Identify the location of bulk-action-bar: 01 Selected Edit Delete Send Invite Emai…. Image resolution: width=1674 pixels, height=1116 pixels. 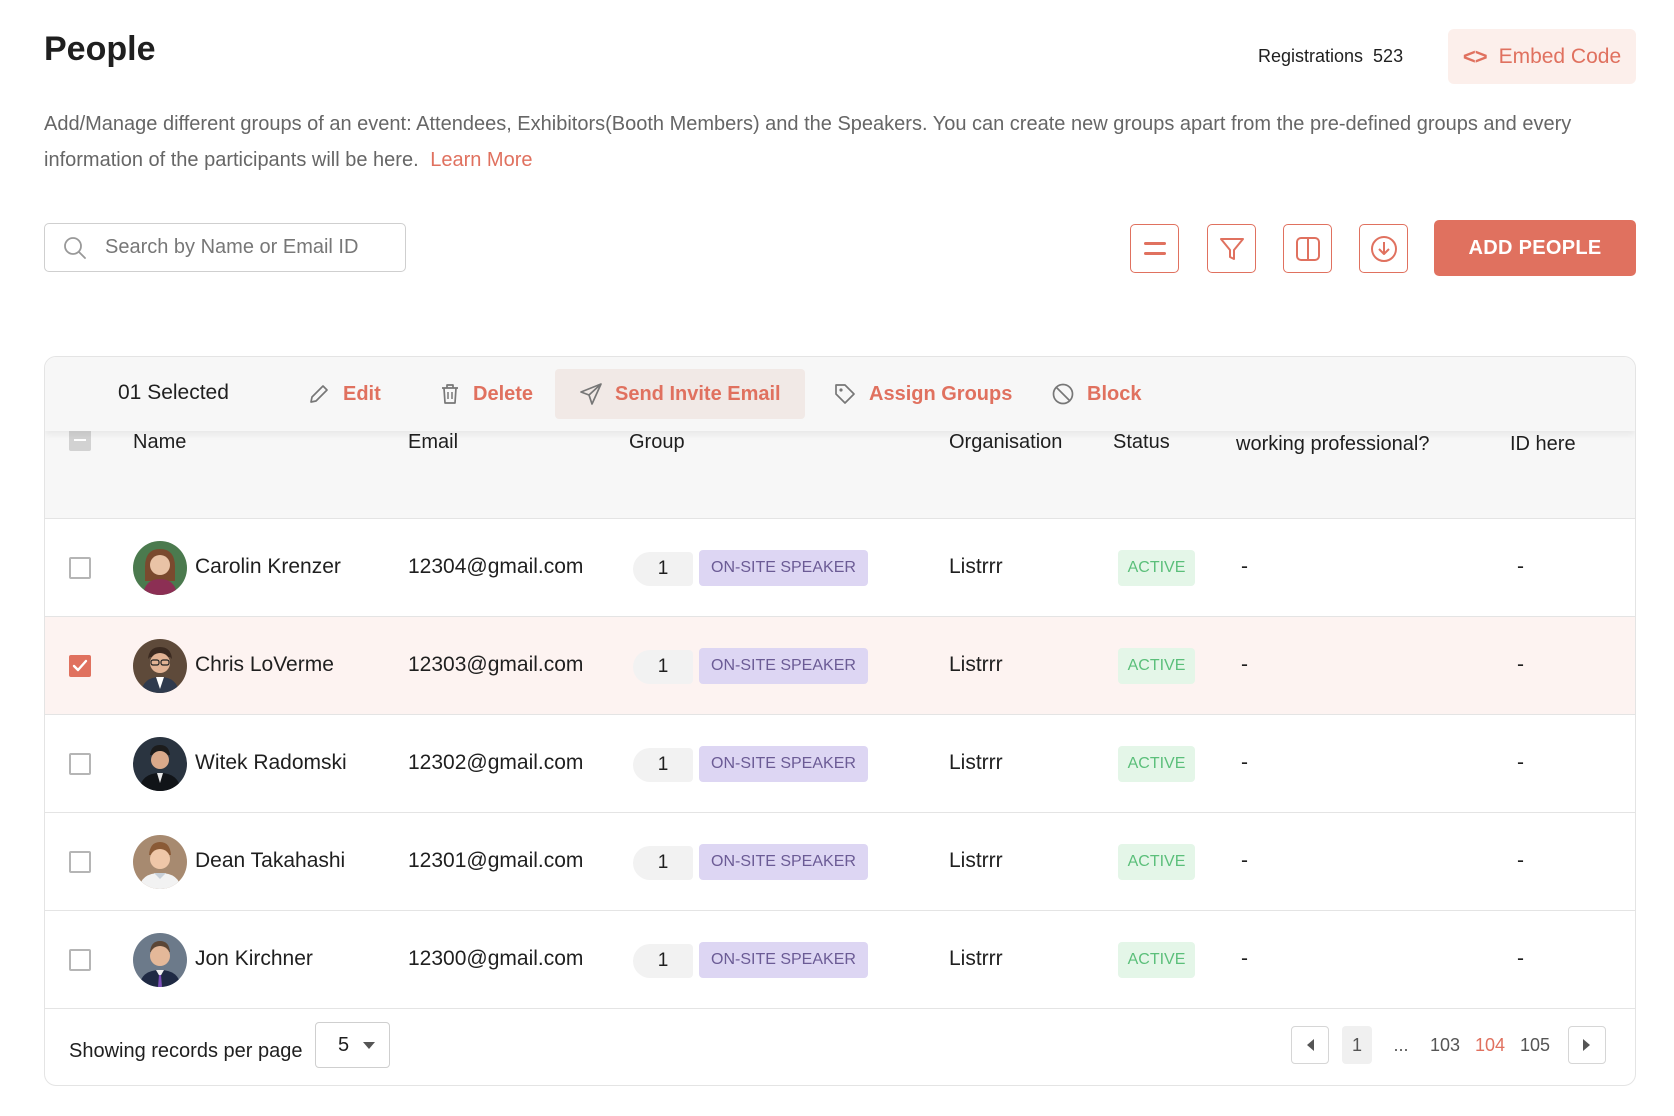
(840, 394).